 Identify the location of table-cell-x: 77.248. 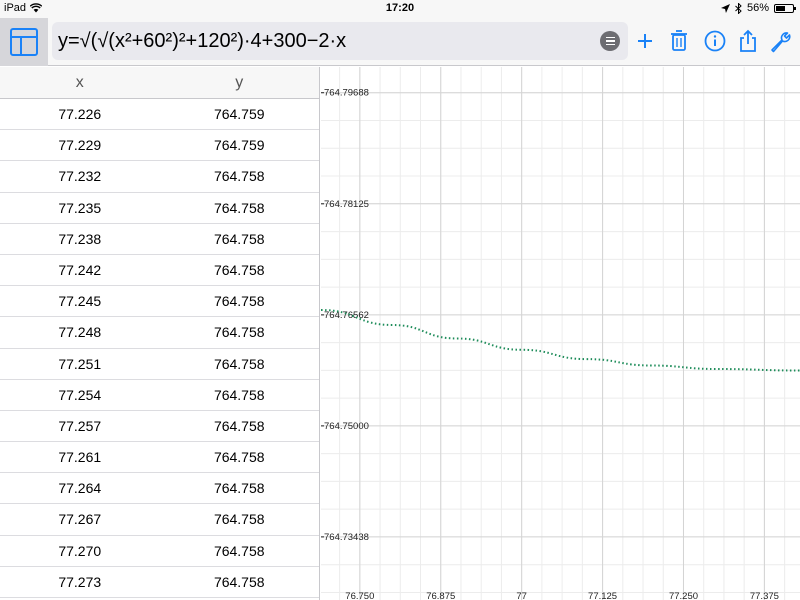
(80, 332).